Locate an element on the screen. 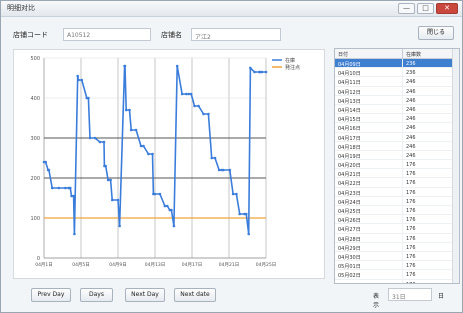 The height and width of the screenshot is (313, 463). store-code-field: A10512 is located at coordinates (107, 34).